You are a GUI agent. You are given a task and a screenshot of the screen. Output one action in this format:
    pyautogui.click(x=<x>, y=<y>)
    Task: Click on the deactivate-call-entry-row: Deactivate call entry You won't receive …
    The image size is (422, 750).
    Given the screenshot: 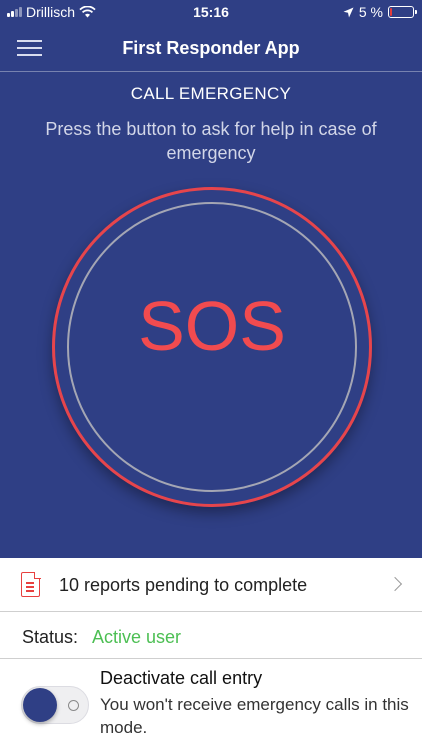 What is the action you would take?
    pyautogui.click(x=211, y=705)
    